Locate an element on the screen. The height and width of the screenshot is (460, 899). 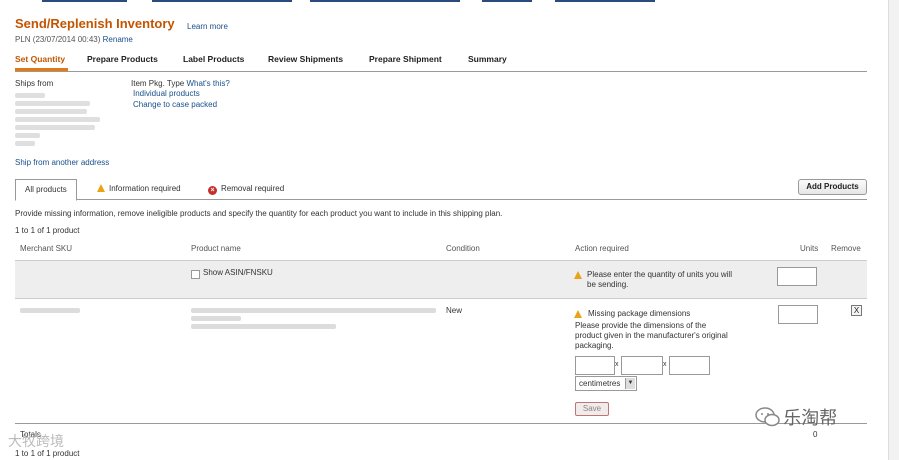
merchant-sku-redacted is located at coordinates (50, 310).